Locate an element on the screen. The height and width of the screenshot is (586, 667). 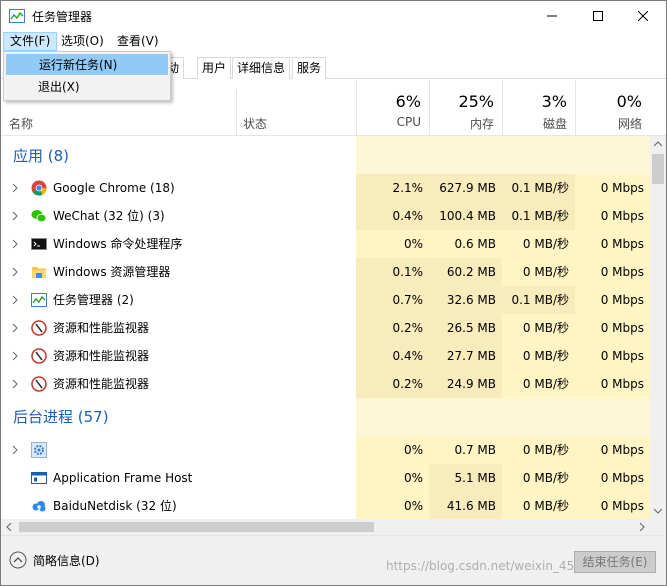
network-label: 网络 is located at coordinates (629, 124).